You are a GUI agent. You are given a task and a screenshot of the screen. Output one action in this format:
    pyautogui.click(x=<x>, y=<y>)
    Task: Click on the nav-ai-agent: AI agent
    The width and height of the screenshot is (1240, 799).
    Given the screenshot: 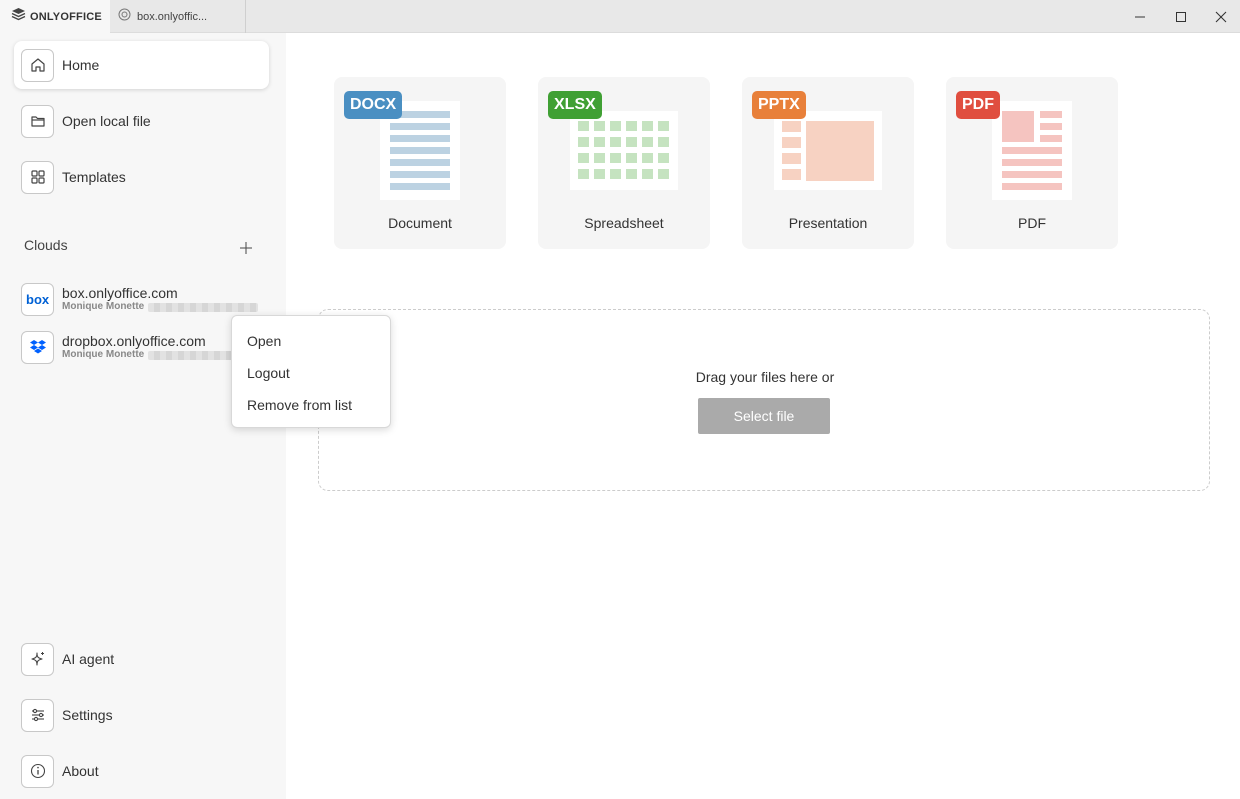 What is the action you would take?
    pyautogui.click(x=141, y=659)
    